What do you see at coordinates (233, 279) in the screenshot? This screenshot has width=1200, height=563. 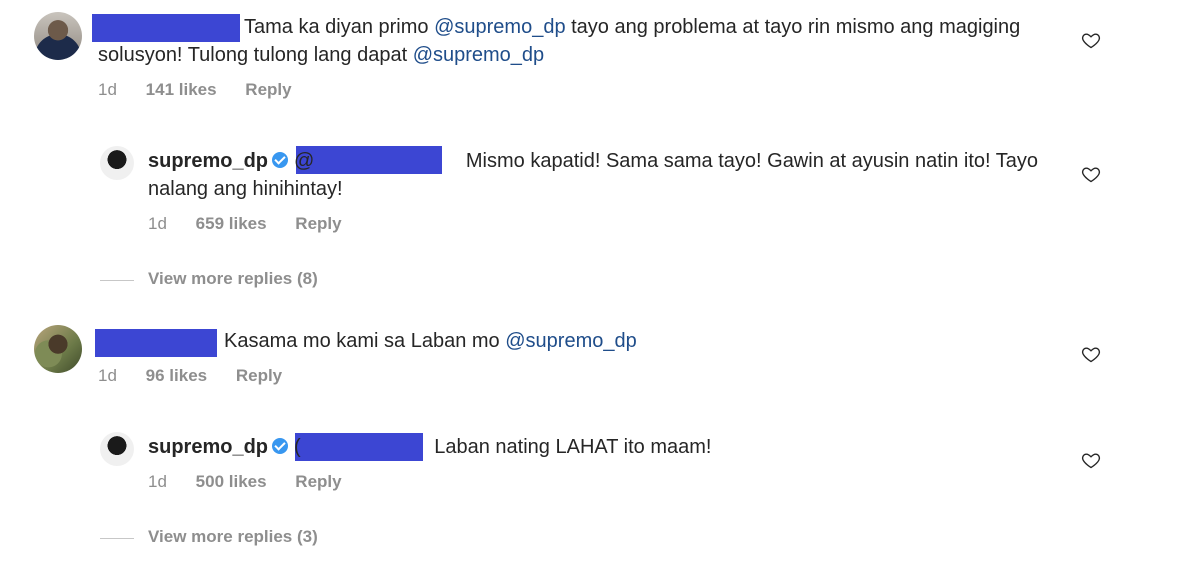 I see `view-more-replies-button: View more replies (8)` at bounding box center [233, 279].